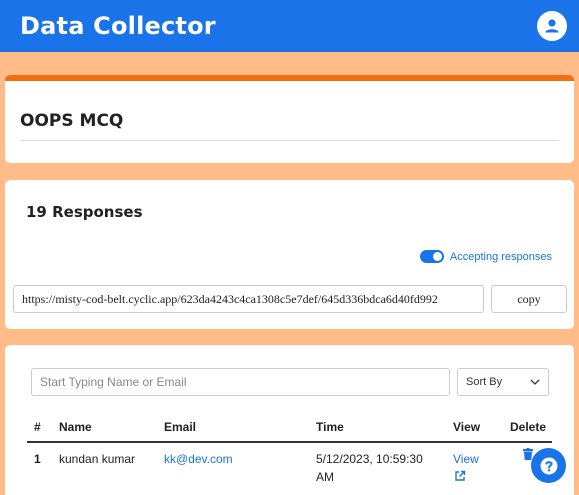  Describe the element at coordinates (528, 427) in the screenshot. I see `column-header-delete: Delete` at that location.